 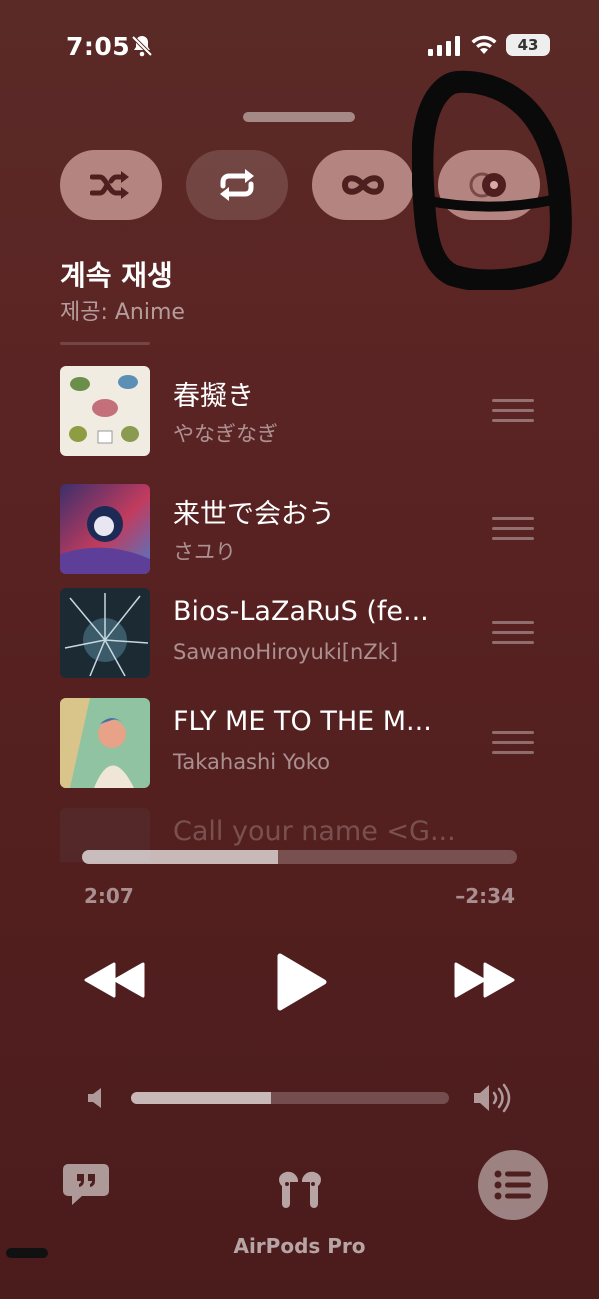 I want to click on list-edge, so click(x=105, y=343).